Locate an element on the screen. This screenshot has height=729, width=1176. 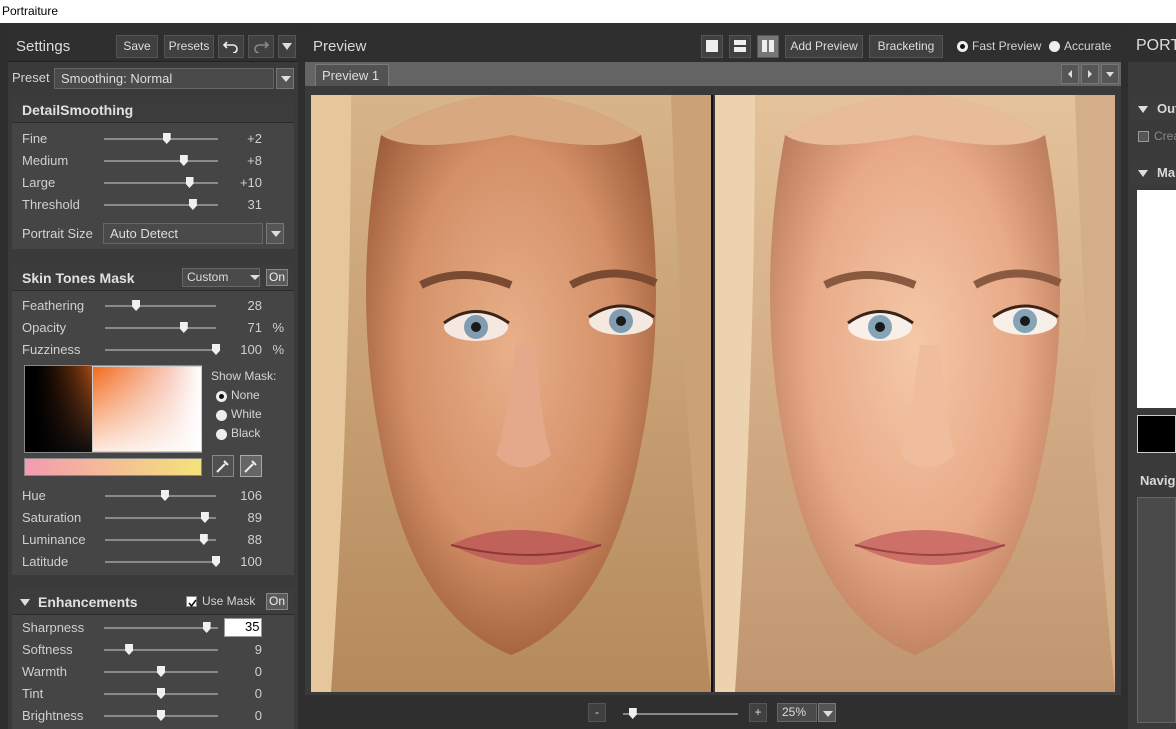
hue-ramp is located at coordinates (113, 467).